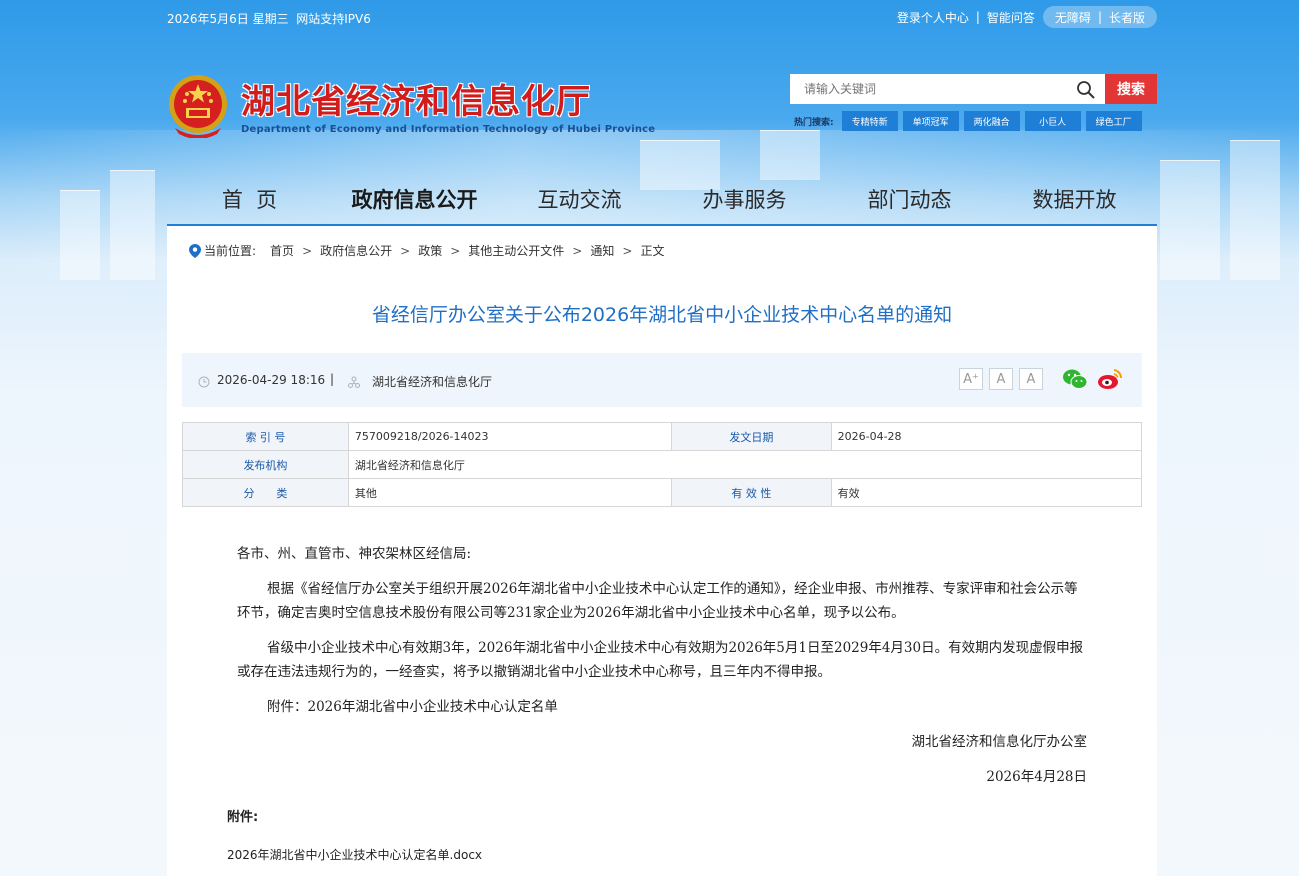 This screenshot has width=1299, height=876. What do you see at coordinates (243, 817) in the screenshot?
I see `attachment-label: 附件:` at bounding box center [243, 817].